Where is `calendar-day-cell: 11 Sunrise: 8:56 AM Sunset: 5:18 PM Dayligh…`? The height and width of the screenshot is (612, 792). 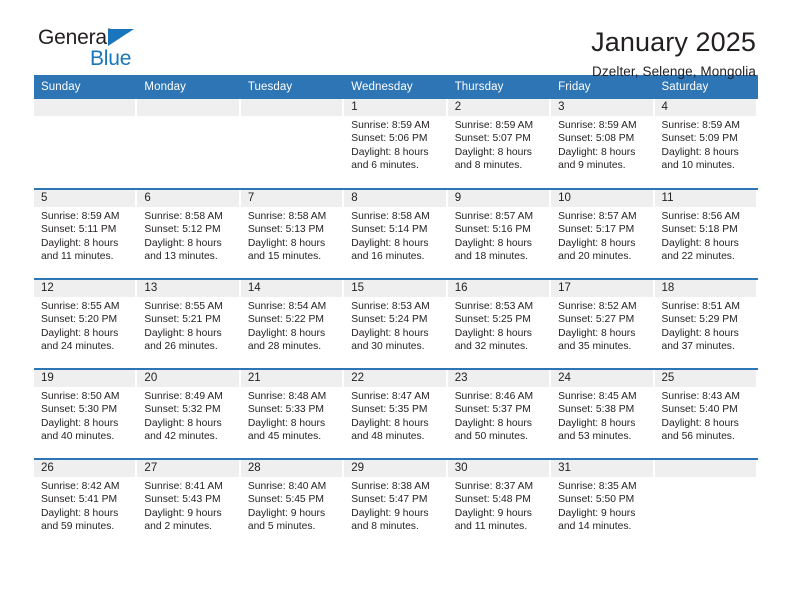 calendar-day-cell: 11 Sunrise: 8:56 AM Sunset: 5:18 PM Dayligh… is located at coordinates (706, 233).